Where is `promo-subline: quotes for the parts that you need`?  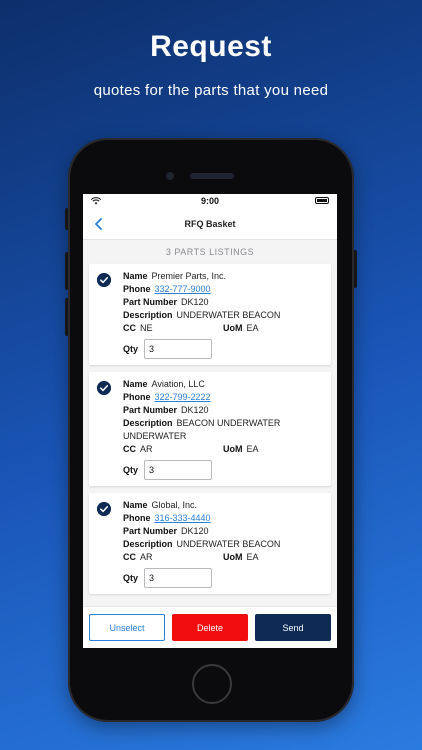
promo-subline: quotes for the parts that you need is located at coordinates (211, 90).